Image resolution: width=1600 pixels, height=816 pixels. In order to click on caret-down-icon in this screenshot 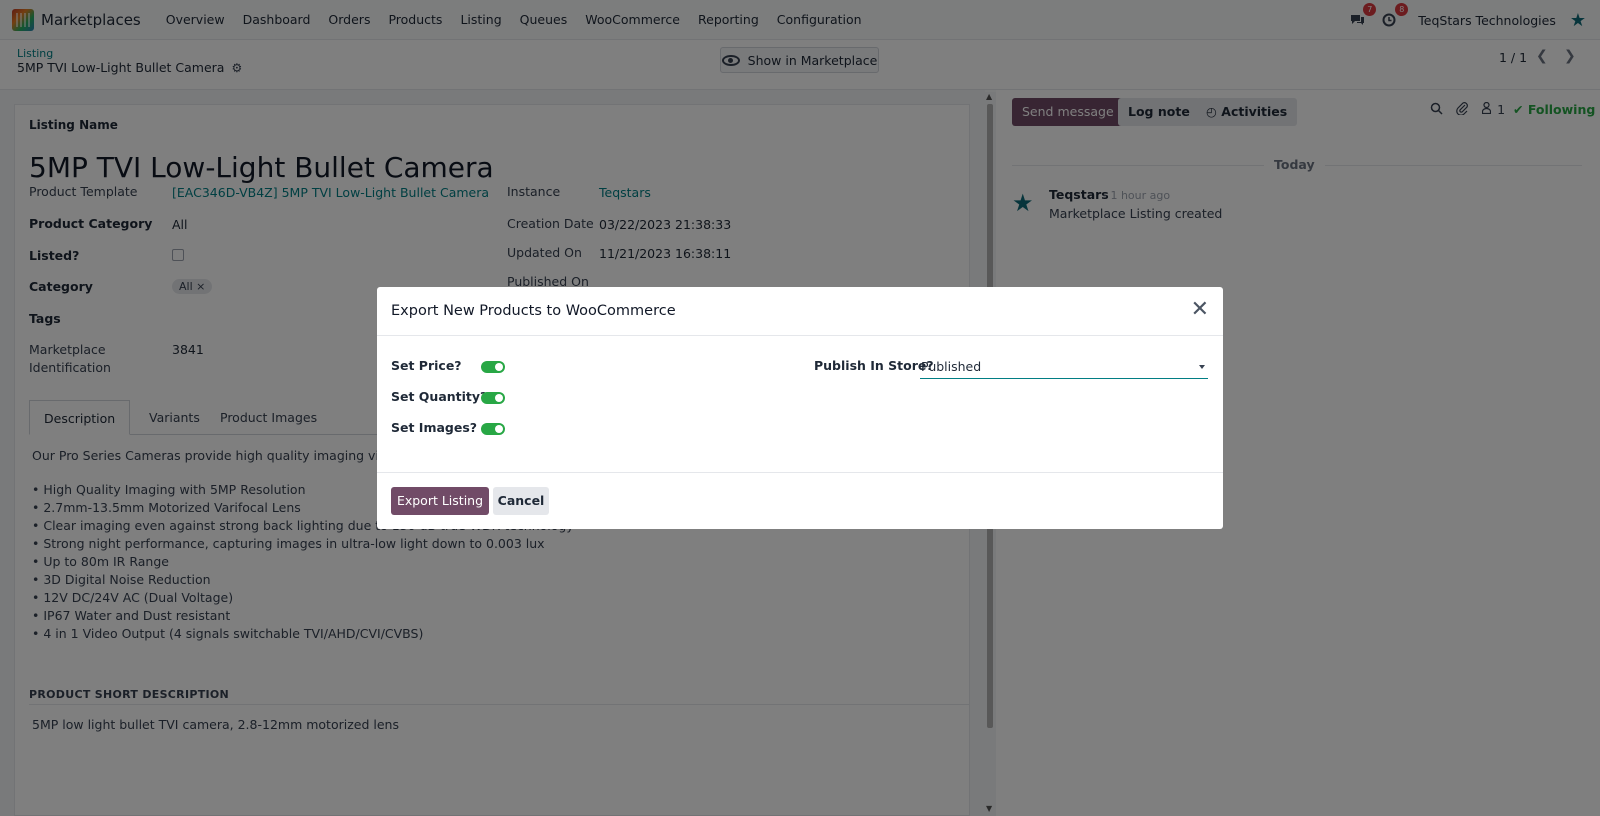, I will do `click(1202, 367)`.